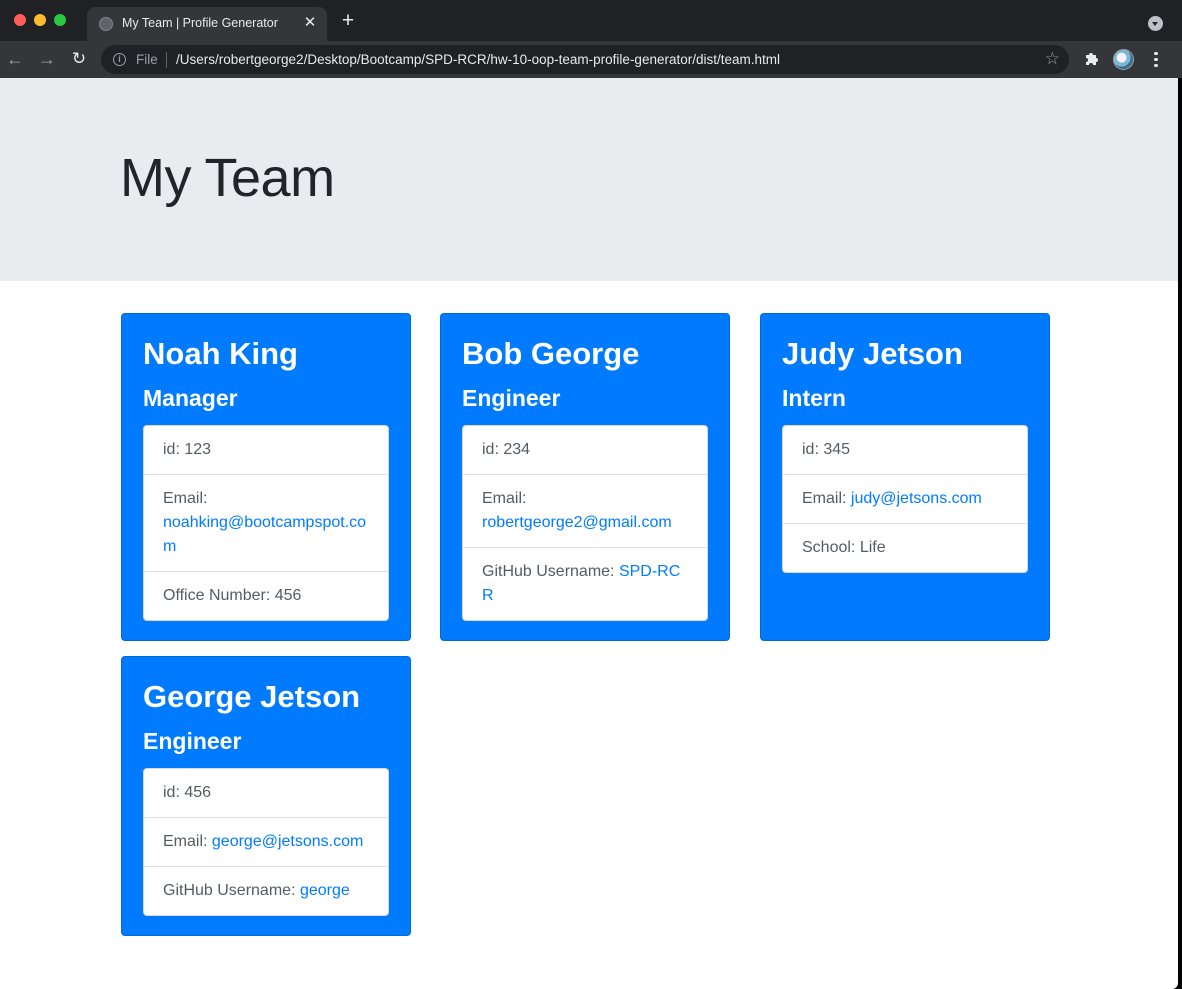 Image resolution: width=1182 pixels, height=989 pixels. I want to click on tab-search-icon, so click(1155, 23).